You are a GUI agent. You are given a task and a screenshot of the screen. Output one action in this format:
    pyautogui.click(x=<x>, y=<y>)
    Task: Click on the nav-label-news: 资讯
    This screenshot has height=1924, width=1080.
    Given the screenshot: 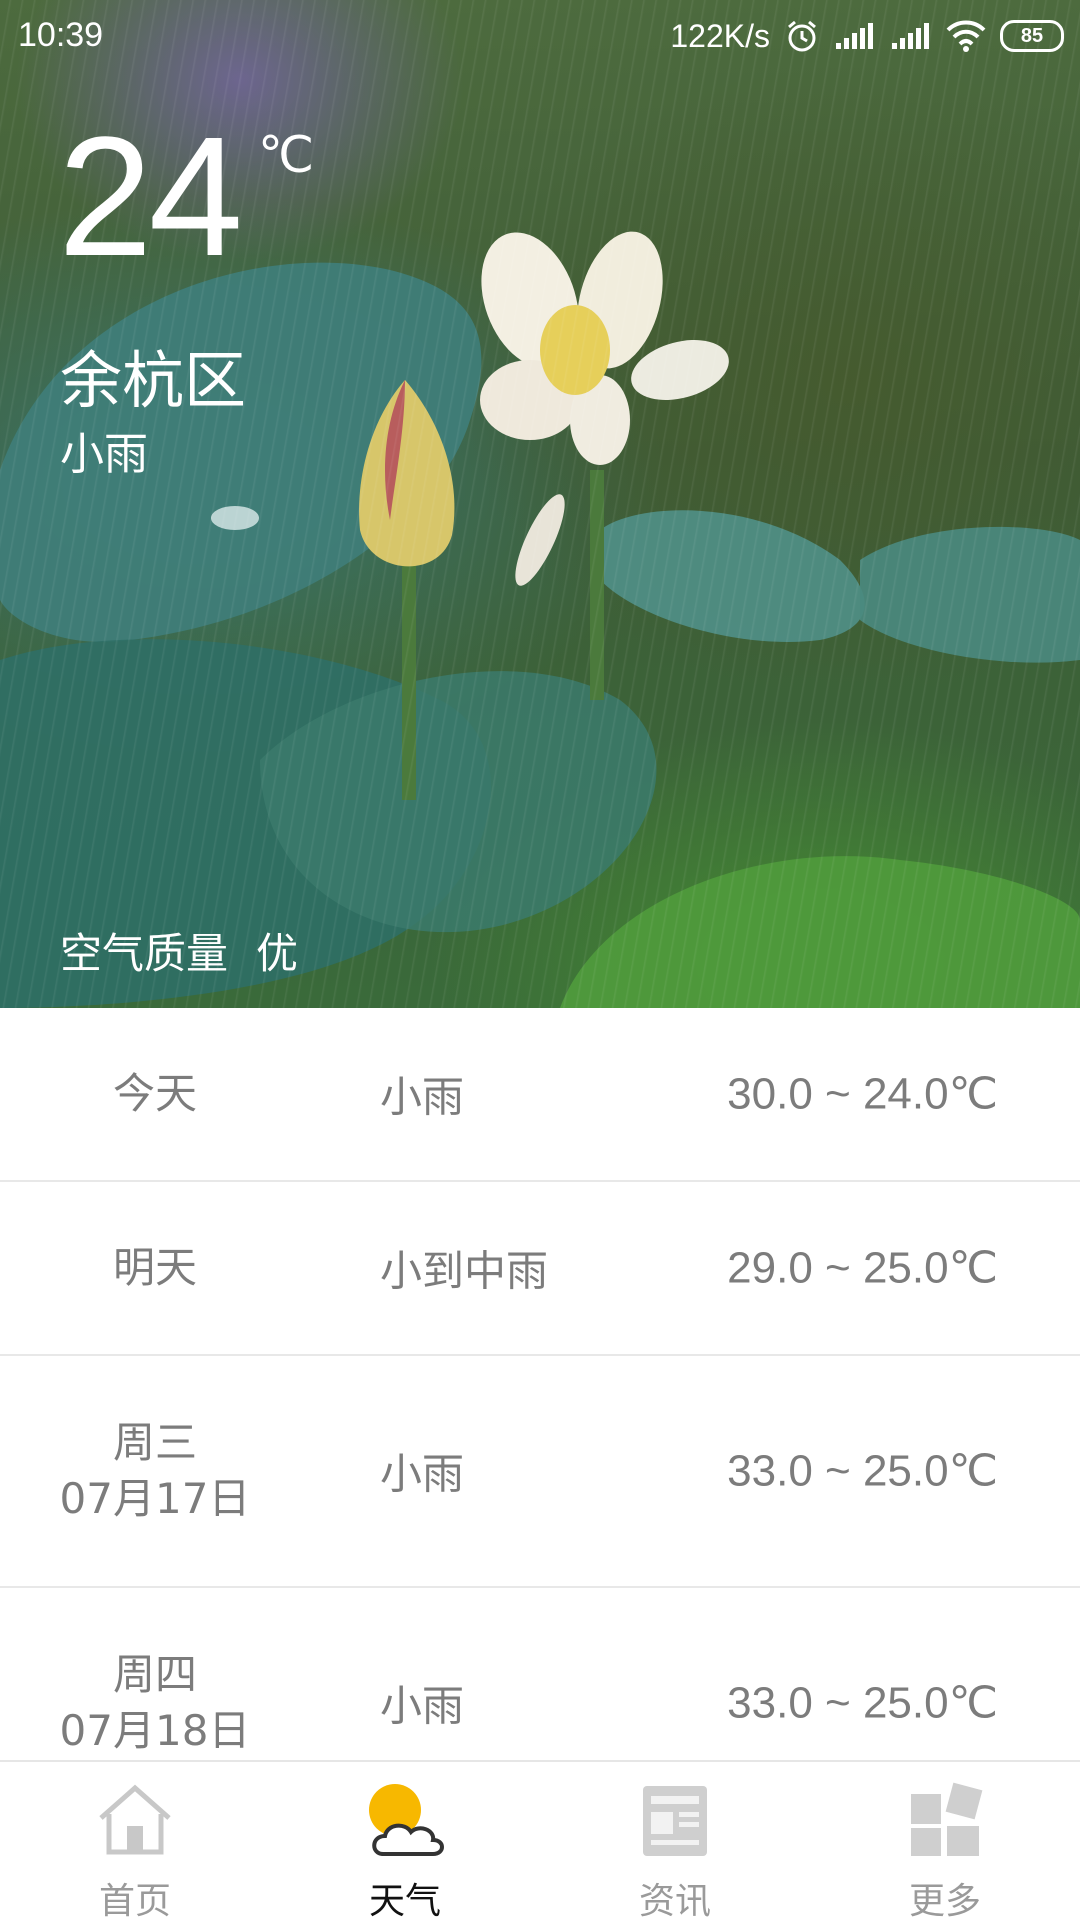 What is the action you would take?
    pyautogui.click(x=674, y=1901)
    